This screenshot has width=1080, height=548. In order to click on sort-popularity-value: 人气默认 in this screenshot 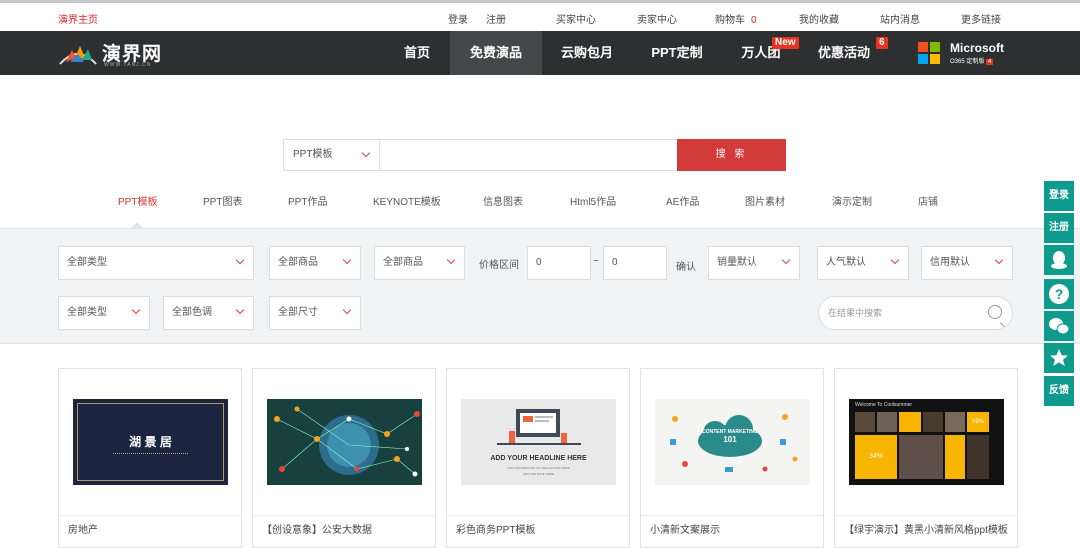, I will do `click(846, 262)`.